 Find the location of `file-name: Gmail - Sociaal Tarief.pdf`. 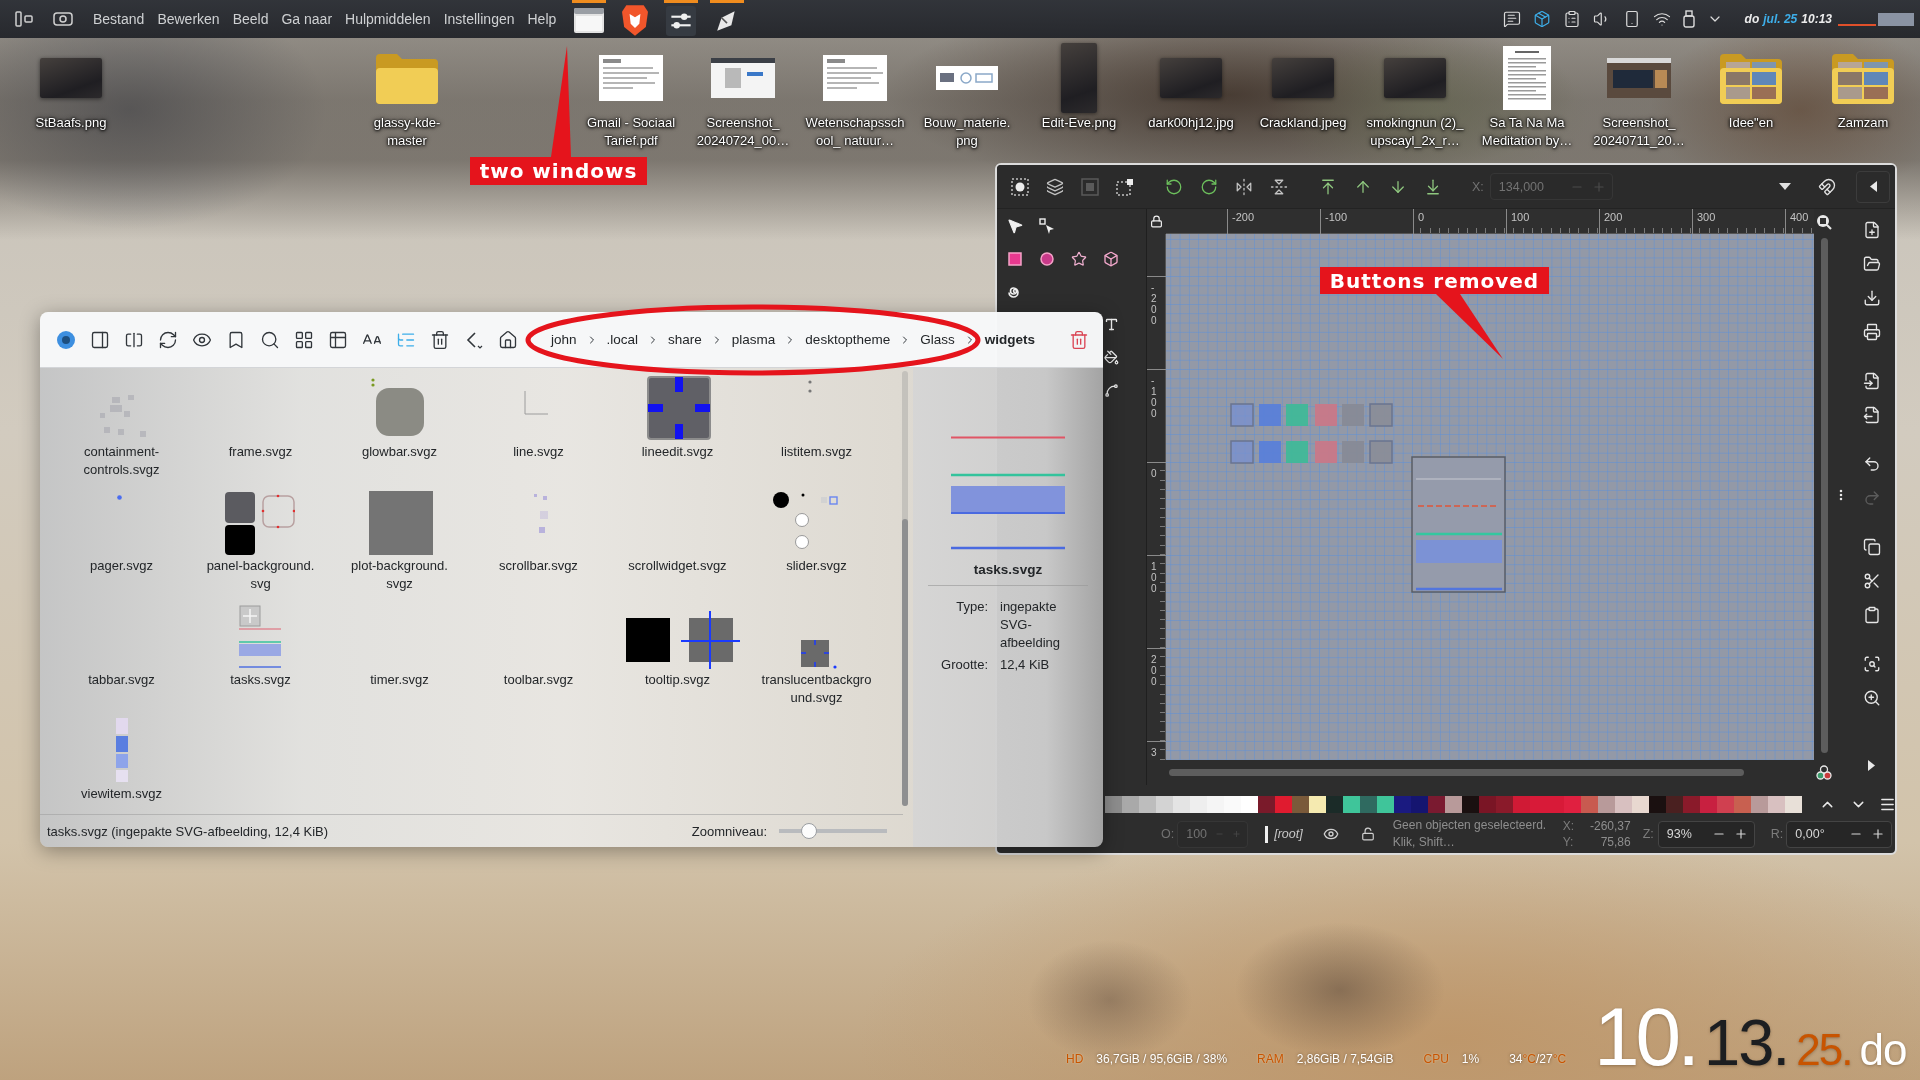

file-name: Gmail - Sociaal Tarief.pdf is located at coordinates (631, 132).